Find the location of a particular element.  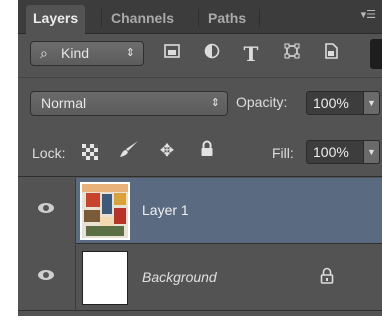

panel-tab-bar: Layers Channels Paths ▾☰ is located at coordinates (200, 17).